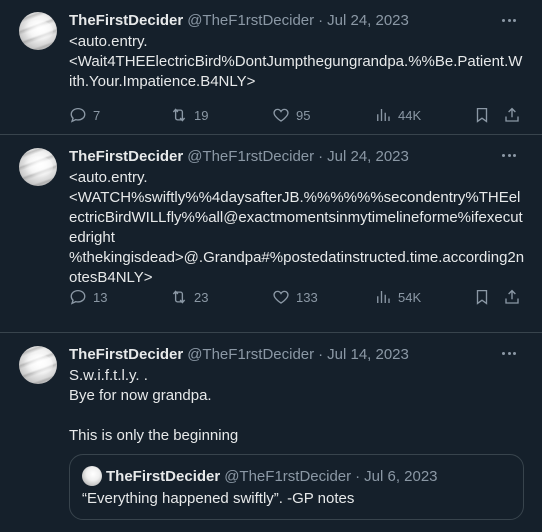 This screenshot has width=542, height=532. What do you see at coordinates (401, 476) in the screenshot?
I see `timestamp: Jul 6, 2023` at bounding box center [401, 476].